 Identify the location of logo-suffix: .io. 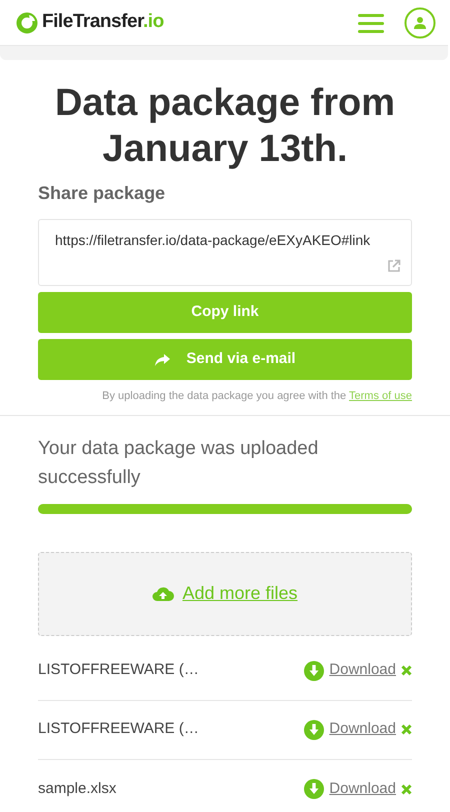
(153, 21).